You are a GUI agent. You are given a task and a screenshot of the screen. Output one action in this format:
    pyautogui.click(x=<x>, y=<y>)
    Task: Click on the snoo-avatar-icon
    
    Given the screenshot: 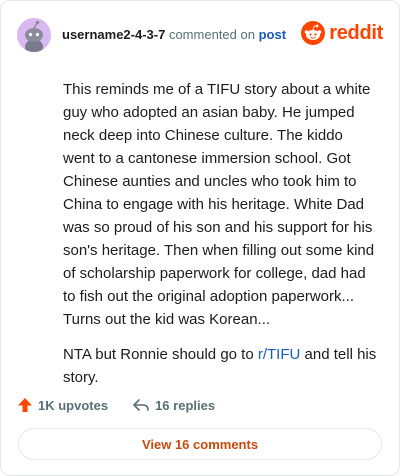 What is the action you would take?
    pyautogui.click(x=34, y=35)
    